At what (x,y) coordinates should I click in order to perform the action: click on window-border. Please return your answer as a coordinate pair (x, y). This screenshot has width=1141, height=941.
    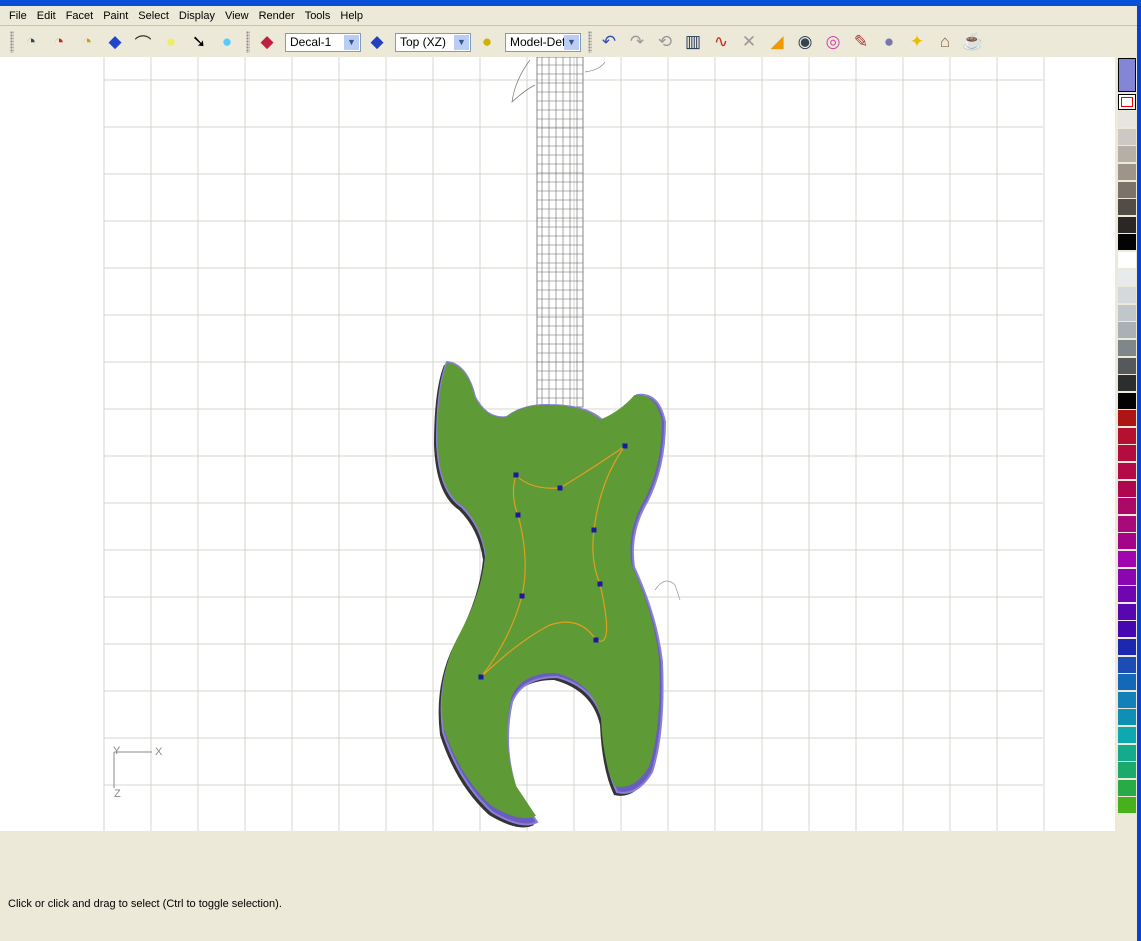
    Looking at the image, I should click on (1139, 473).